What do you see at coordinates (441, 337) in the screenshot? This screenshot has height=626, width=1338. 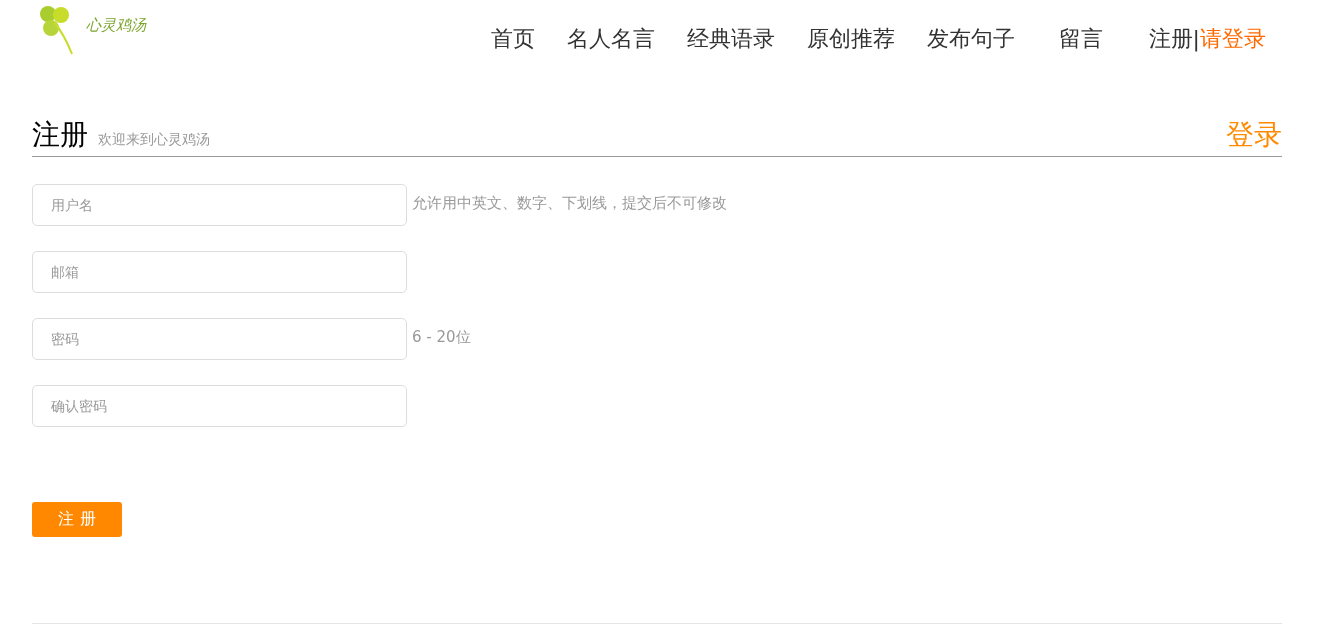 I see `field-hint: 6 - 20位` at bounding box center [441, 337].